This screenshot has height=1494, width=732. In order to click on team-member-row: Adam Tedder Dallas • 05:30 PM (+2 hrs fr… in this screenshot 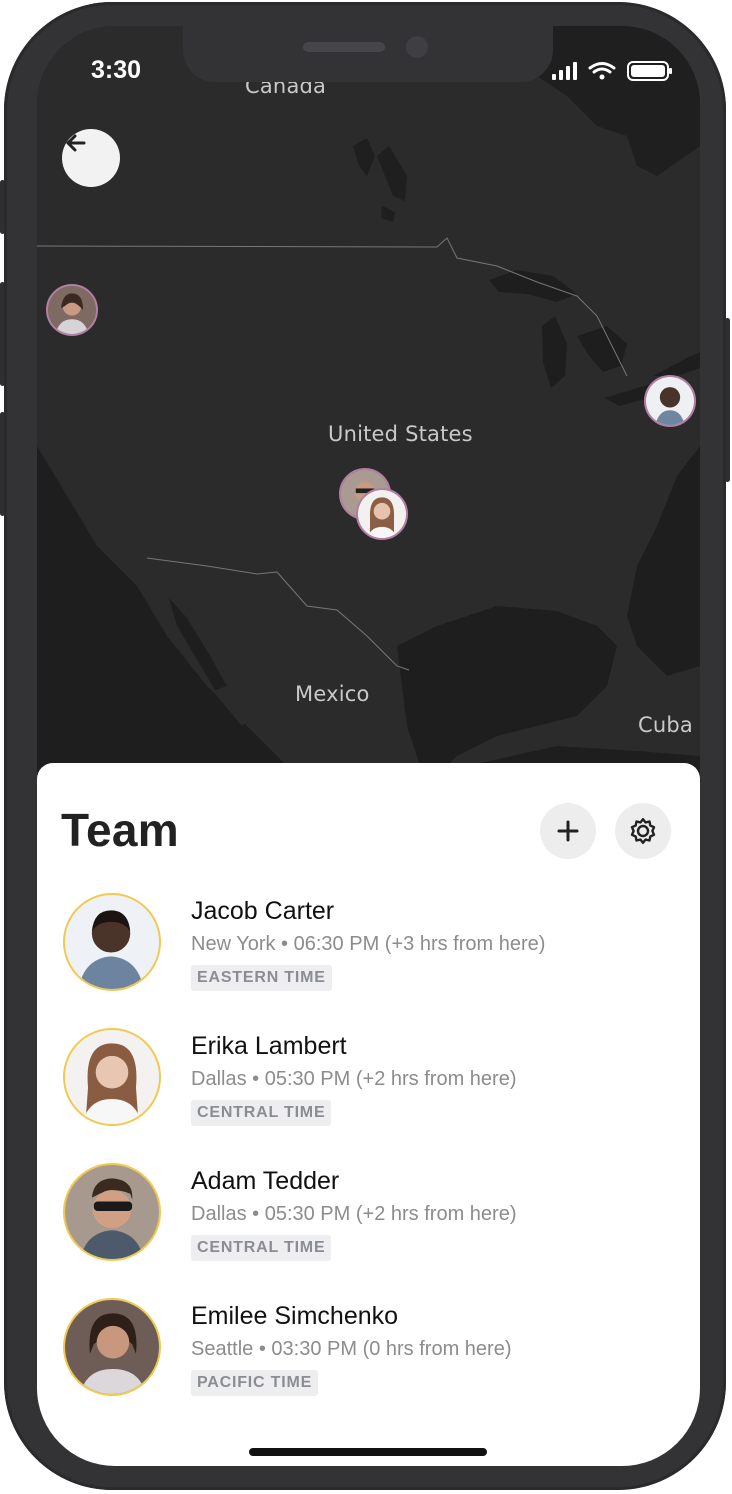, I will do `click(371, 1219)`.